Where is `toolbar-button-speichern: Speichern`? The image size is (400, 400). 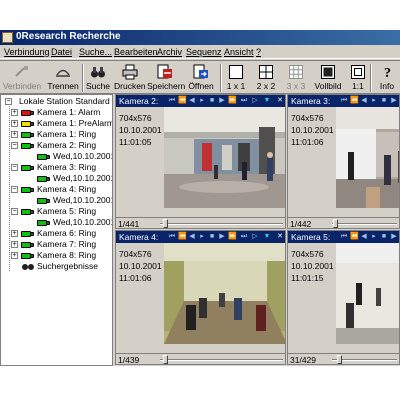 toolbar-button-speichern: Speichern is located at coordinates (166, 78).